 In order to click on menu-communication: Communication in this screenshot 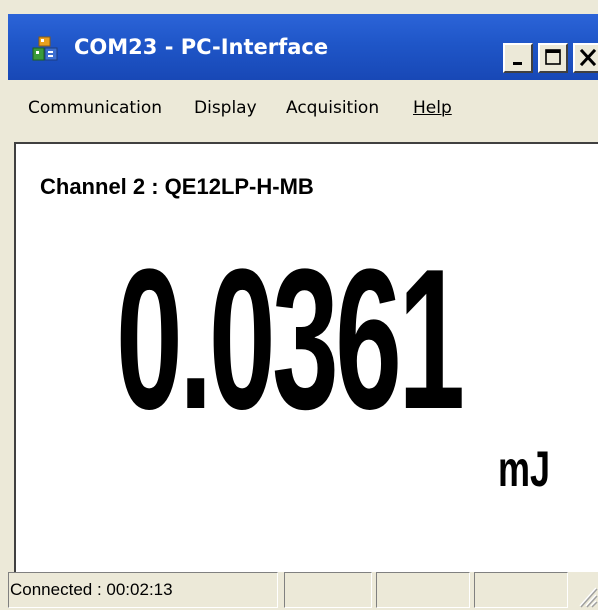, I will do `click(95, 108)`.